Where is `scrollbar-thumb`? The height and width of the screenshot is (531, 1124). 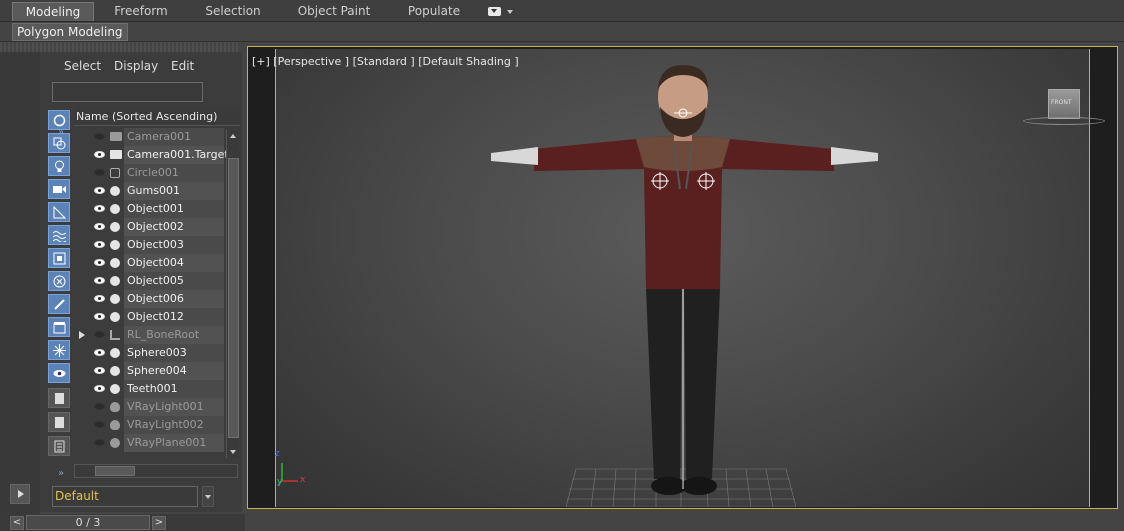
scrollbar-thumb is located at coordinates (233, 298).